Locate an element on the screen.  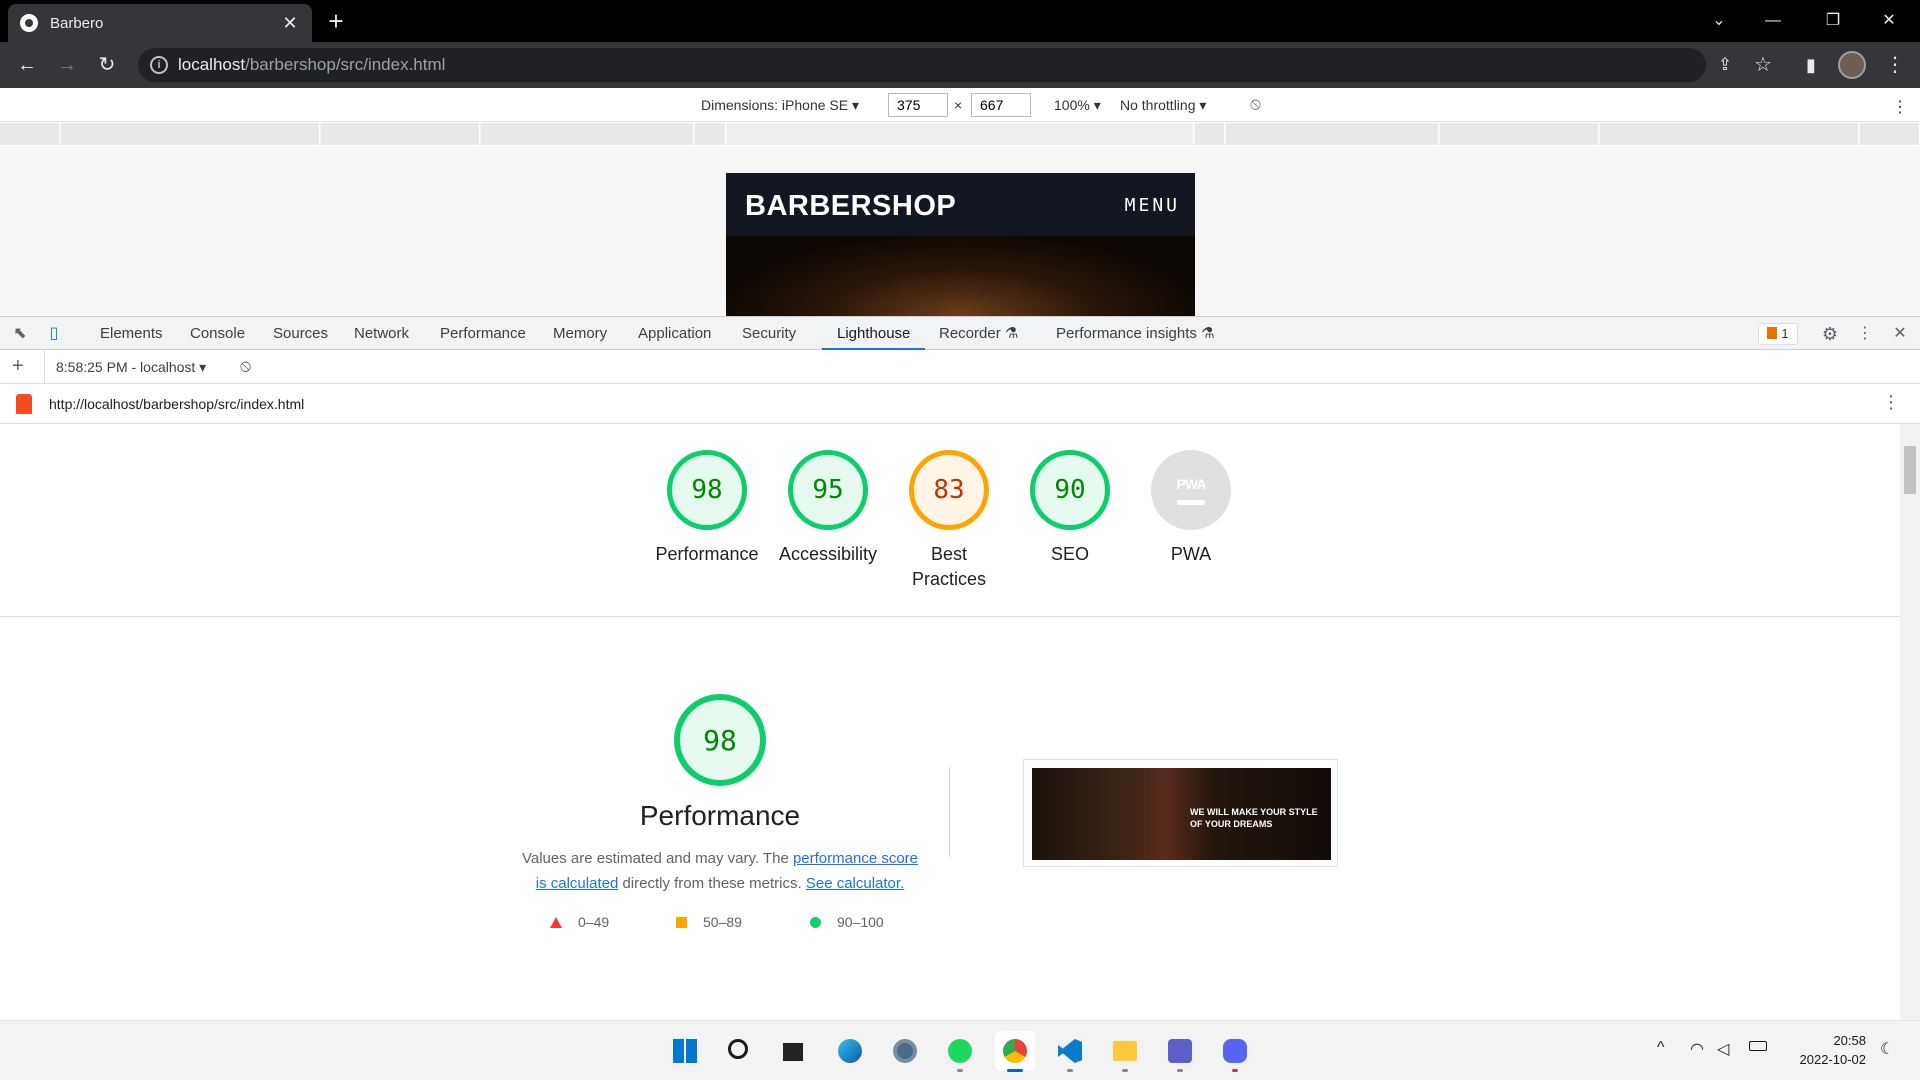
tab-security: Security is located at coordinates (769, 333).